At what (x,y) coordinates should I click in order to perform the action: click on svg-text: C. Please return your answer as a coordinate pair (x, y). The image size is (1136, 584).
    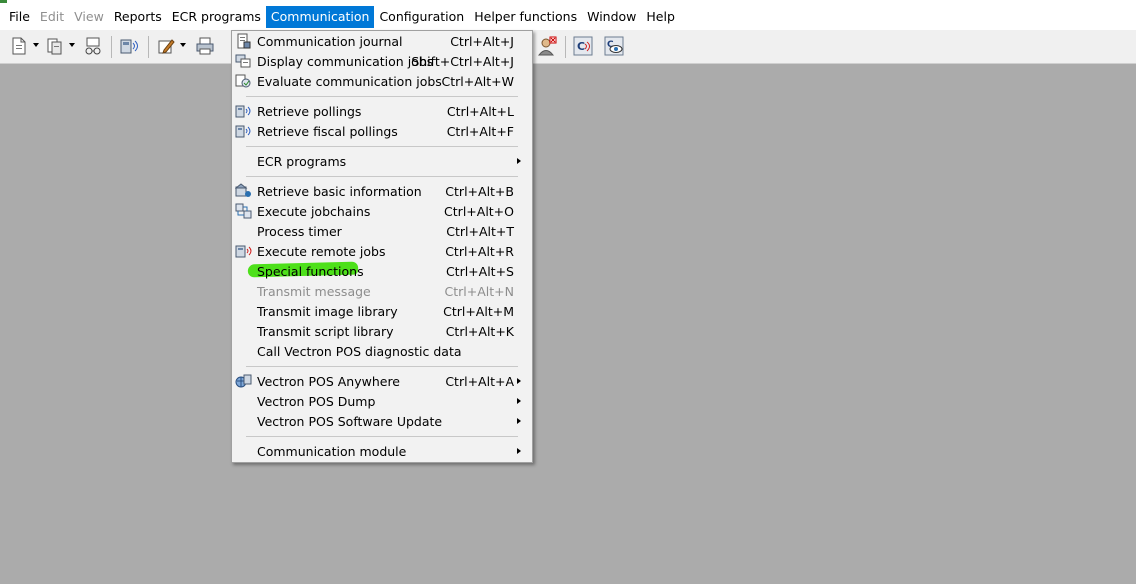
    Looking at the image, I should click on (581, 46).